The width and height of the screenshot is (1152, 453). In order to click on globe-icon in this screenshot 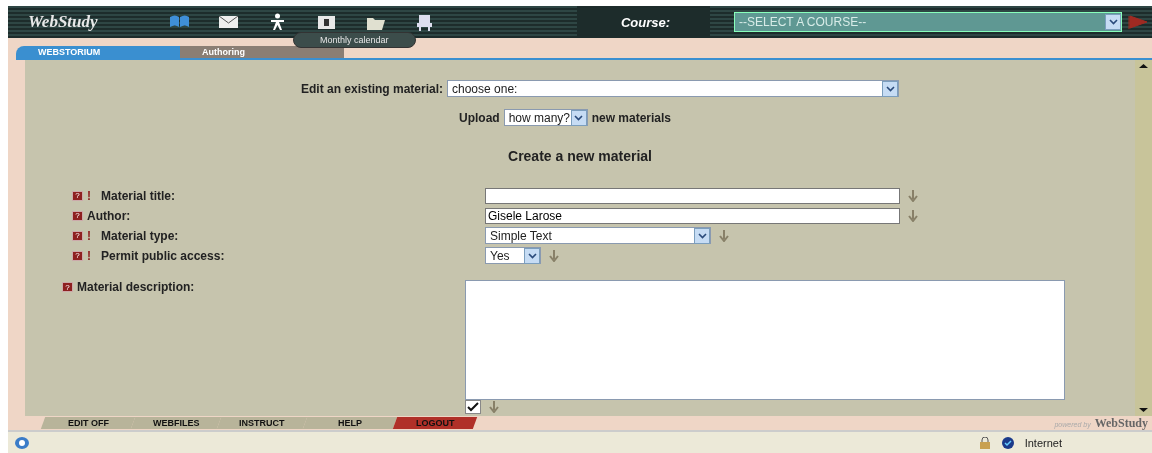, I will do `click(1007, 442)`.